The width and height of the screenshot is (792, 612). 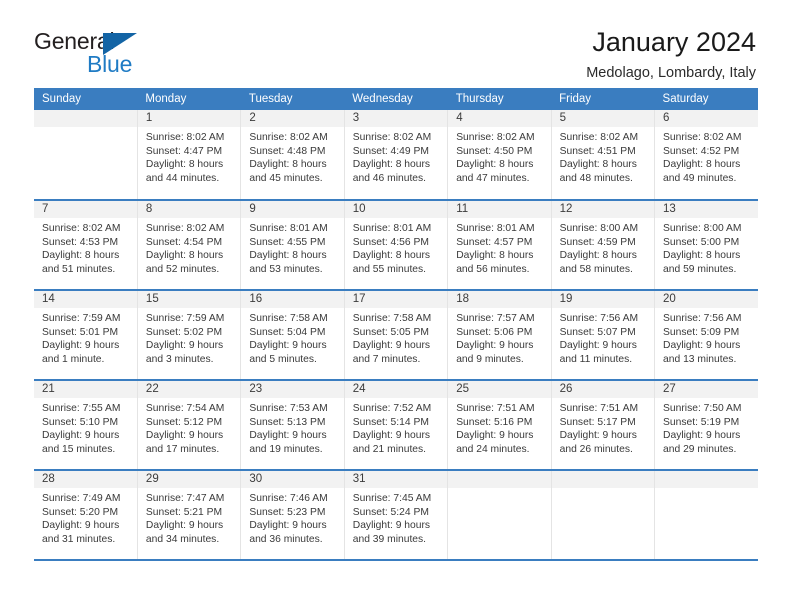 What do you see at coordinates (396, 299) in the screenshot?
I see `day-number: 17` at bounding box center [396, 299].